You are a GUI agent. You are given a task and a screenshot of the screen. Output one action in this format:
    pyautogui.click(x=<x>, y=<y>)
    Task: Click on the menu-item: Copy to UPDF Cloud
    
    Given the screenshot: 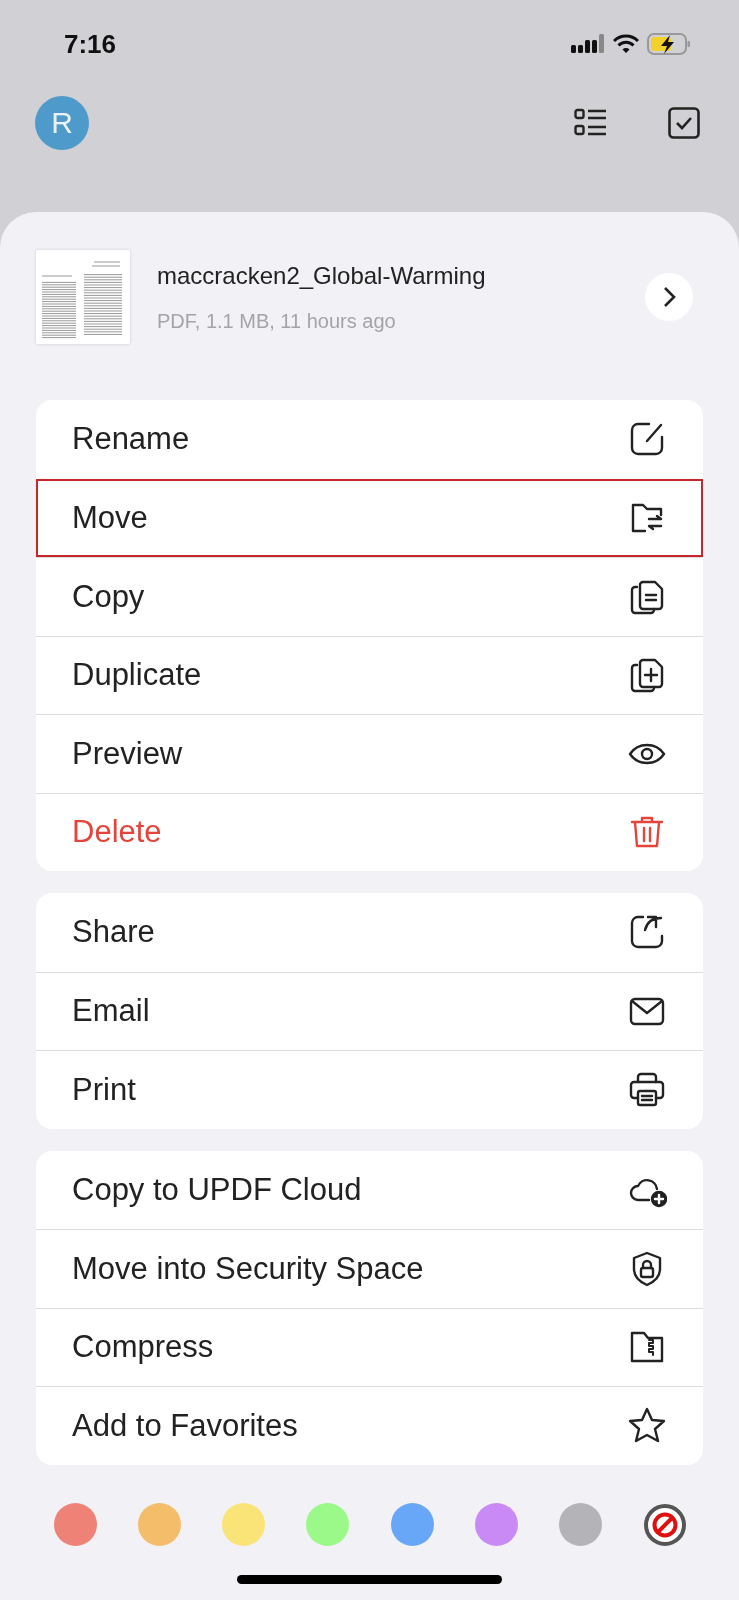 What is the action you would take?
    pyautogui.click(x=369, y=1189)
    